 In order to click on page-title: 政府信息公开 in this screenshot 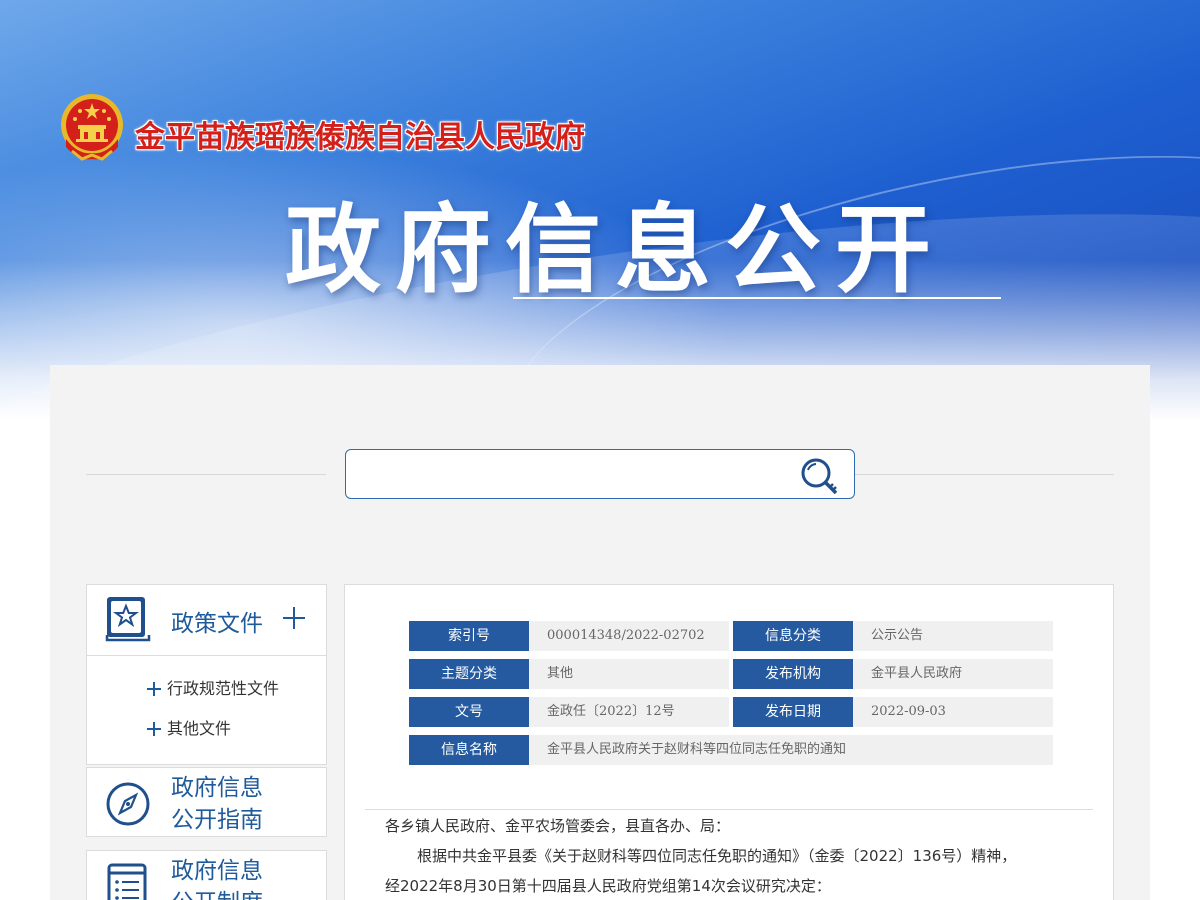, I will do `click(615, 250)`.